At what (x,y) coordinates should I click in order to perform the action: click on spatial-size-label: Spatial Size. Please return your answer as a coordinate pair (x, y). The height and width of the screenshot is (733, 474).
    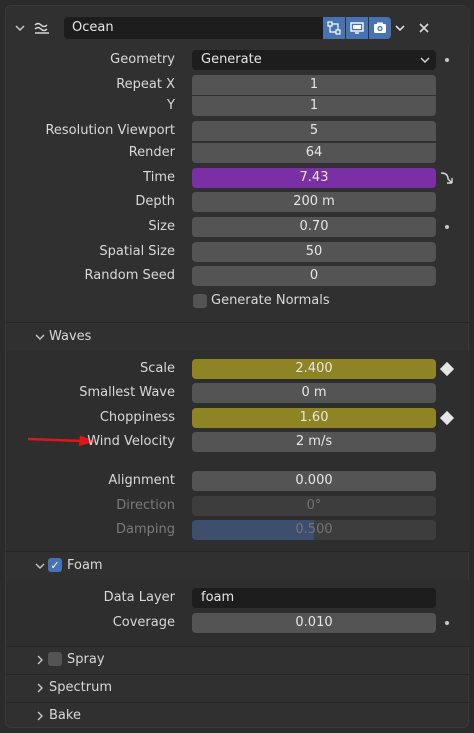
    Looking at the image, I should click on (137, 251).